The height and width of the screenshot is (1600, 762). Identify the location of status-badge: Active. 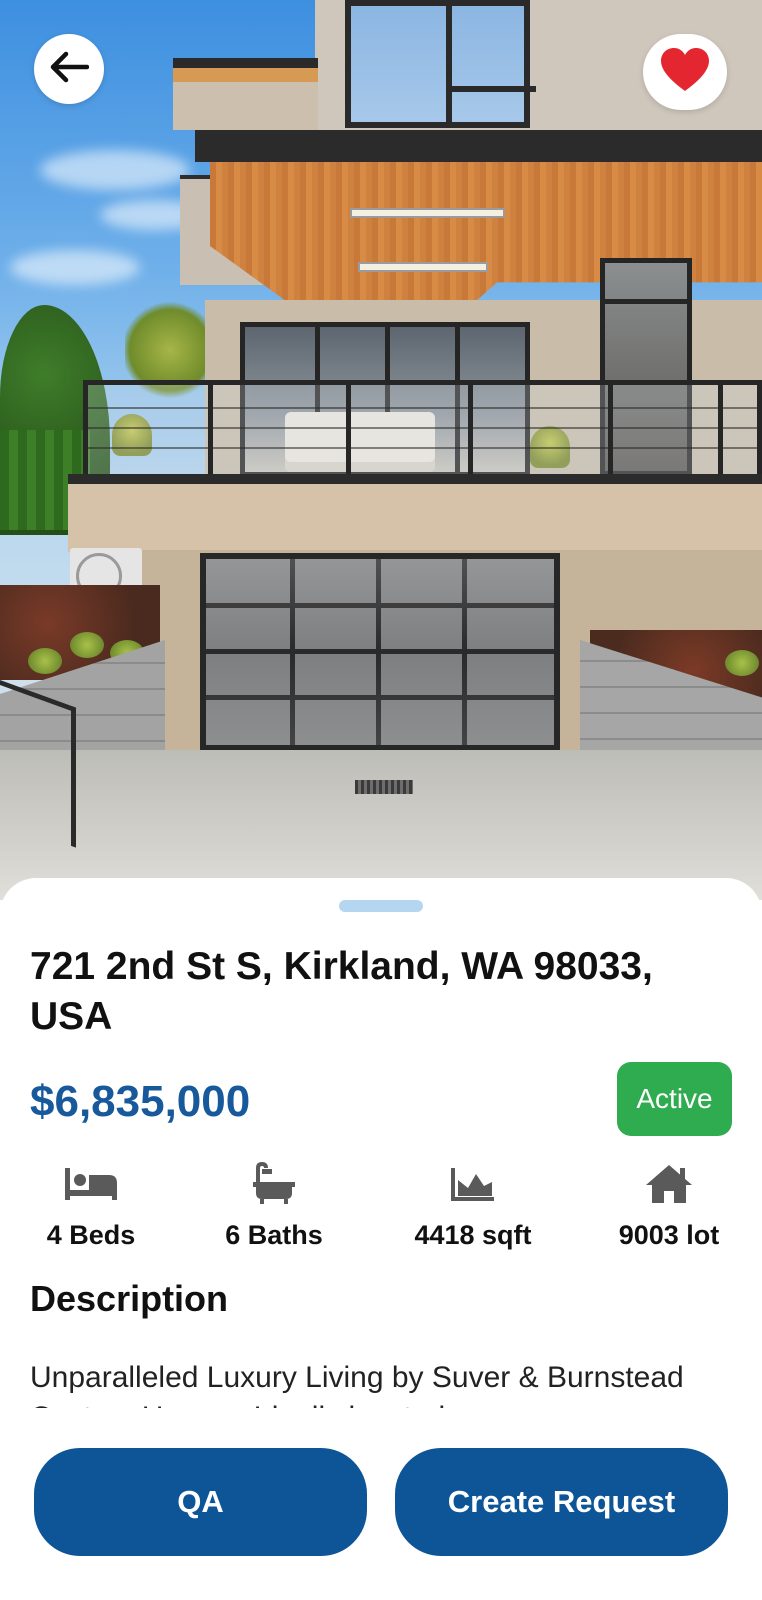
(674, 1099).